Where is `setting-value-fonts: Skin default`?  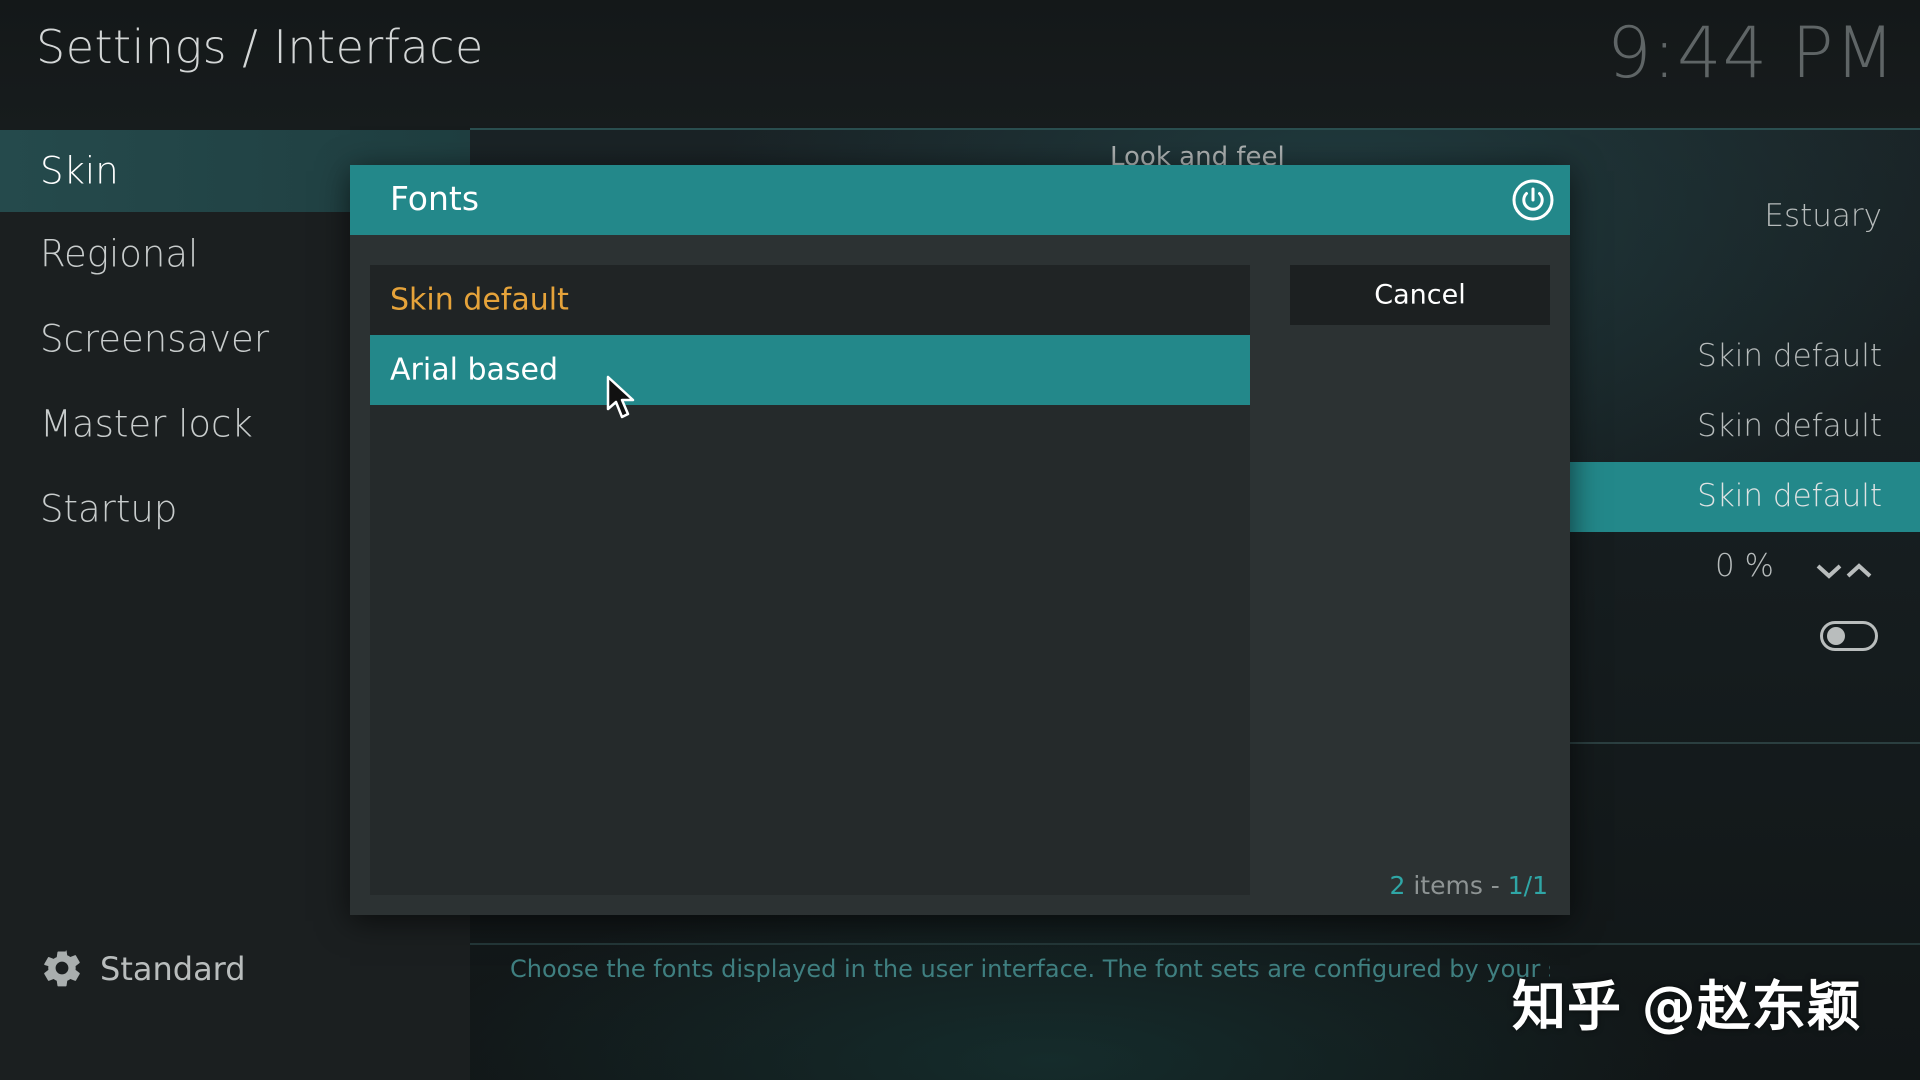 setting-value-fonts: Skin default is located at coordinates (1789, 496).